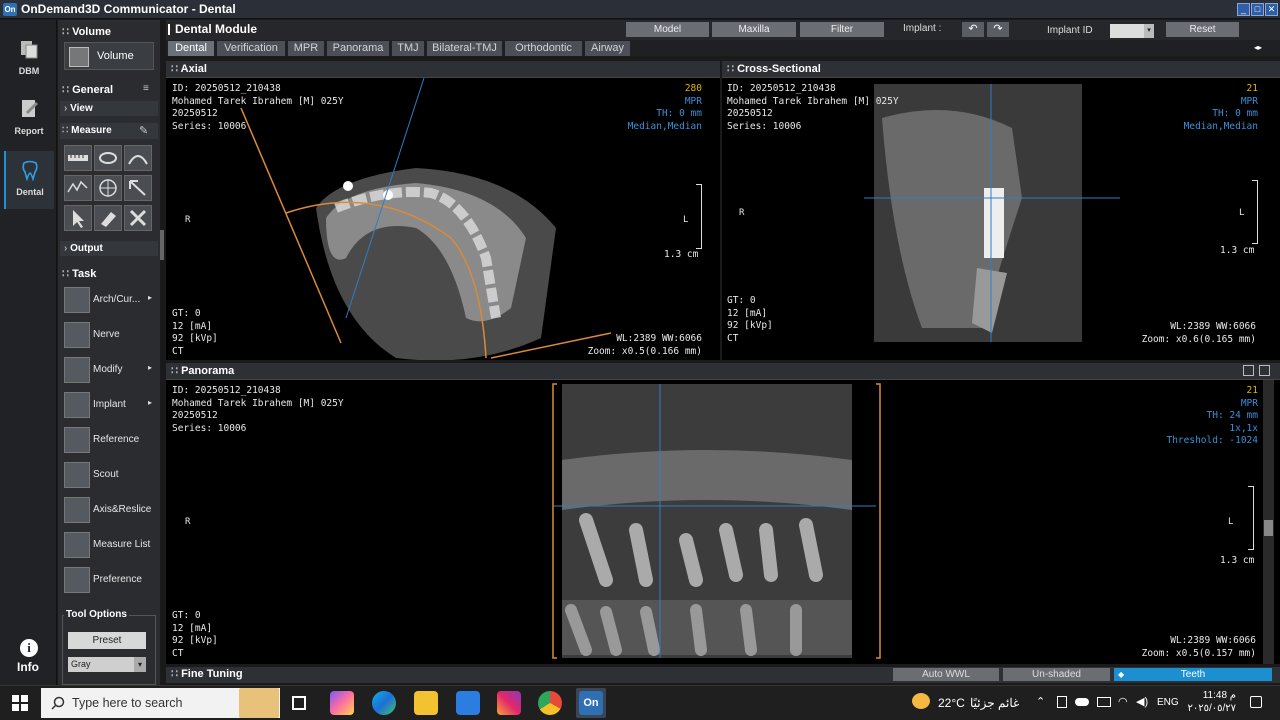 The width and height of the screenshot is (1280, 720). I want to click on tab-airway: Airway, so click(607, 48).